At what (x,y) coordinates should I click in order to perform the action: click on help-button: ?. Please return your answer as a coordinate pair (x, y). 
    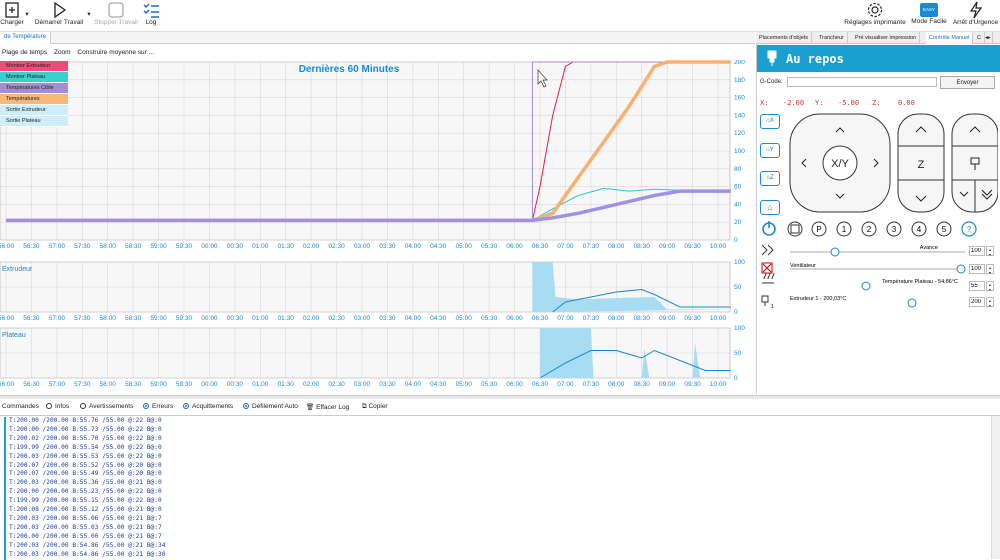
    Looking at the image, I should click on (969, 229).